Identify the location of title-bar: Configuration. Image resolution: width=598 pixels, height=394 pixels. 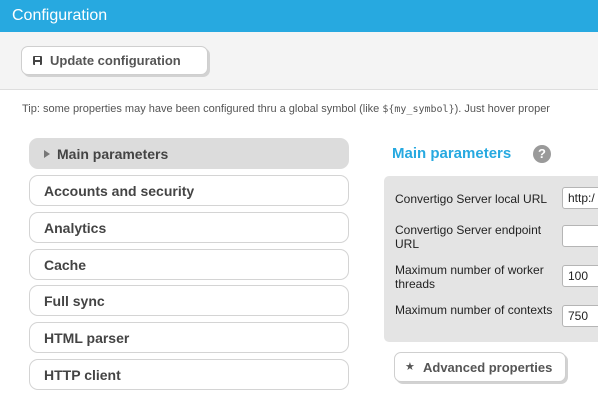
(299, 16).